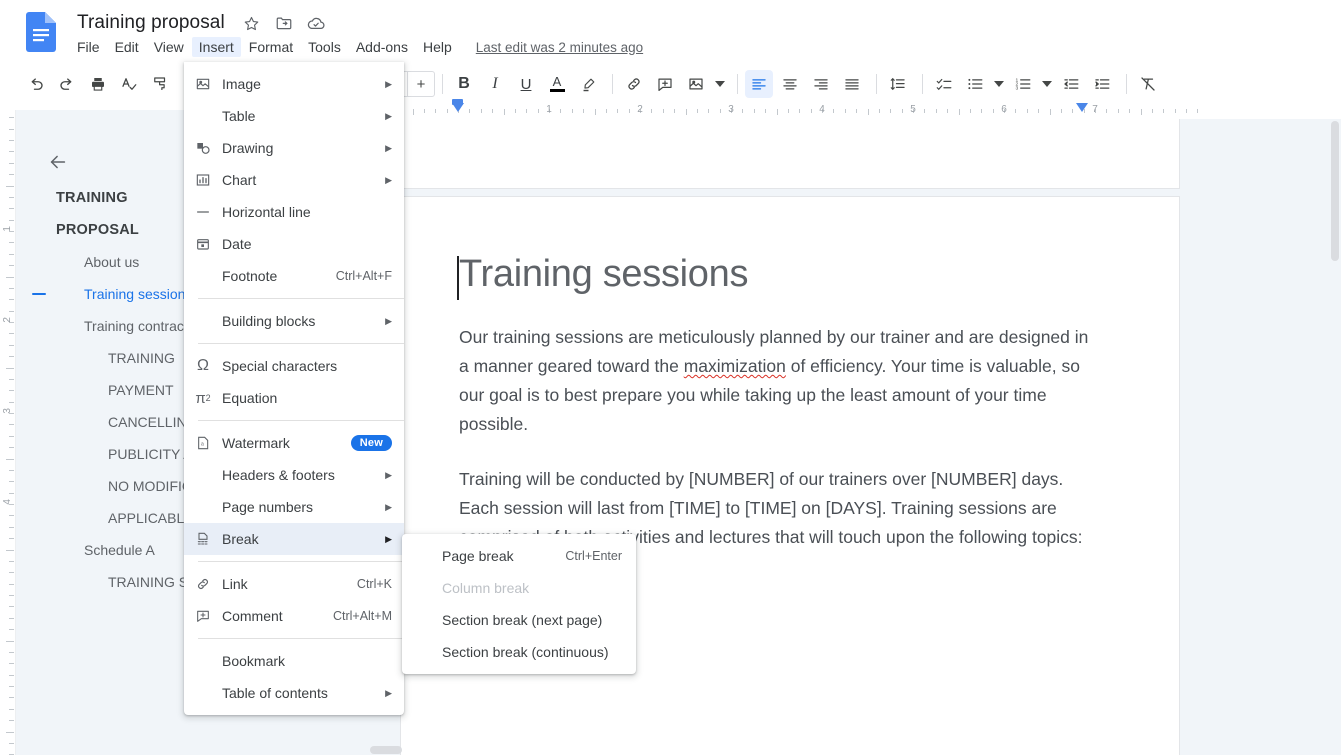 The image size is (1341, 755). What do you see at coordinates (294, 475) in the screenshot?
I see `menu-item-headers-footers: Headers & footers ▶` at bounding box center [294, 475].